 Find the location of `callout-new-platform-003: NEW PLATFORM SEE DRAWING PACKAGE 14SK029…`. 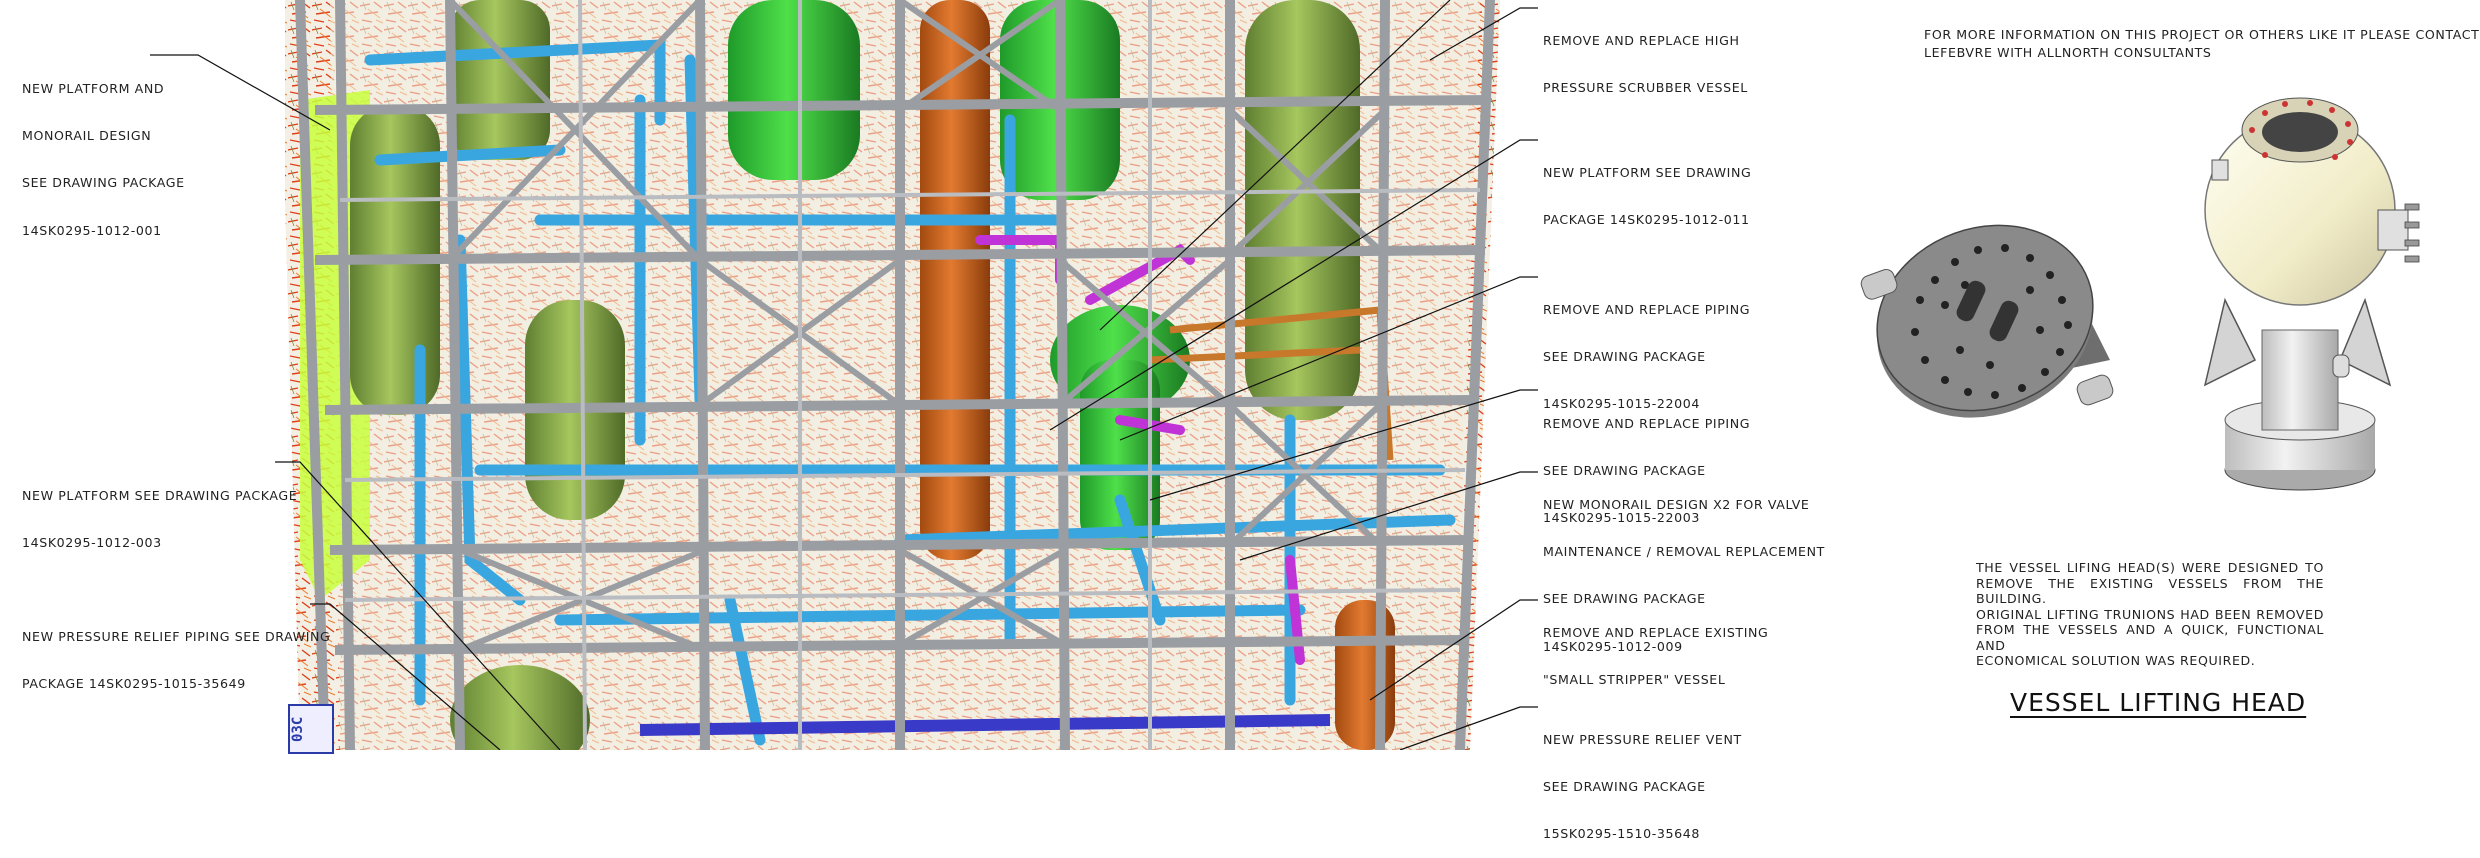

callout-new-platform-003: NEW PLATFORM SEE DRAWING PACKAGE 14SK029… is located at coordinates (160, 518).